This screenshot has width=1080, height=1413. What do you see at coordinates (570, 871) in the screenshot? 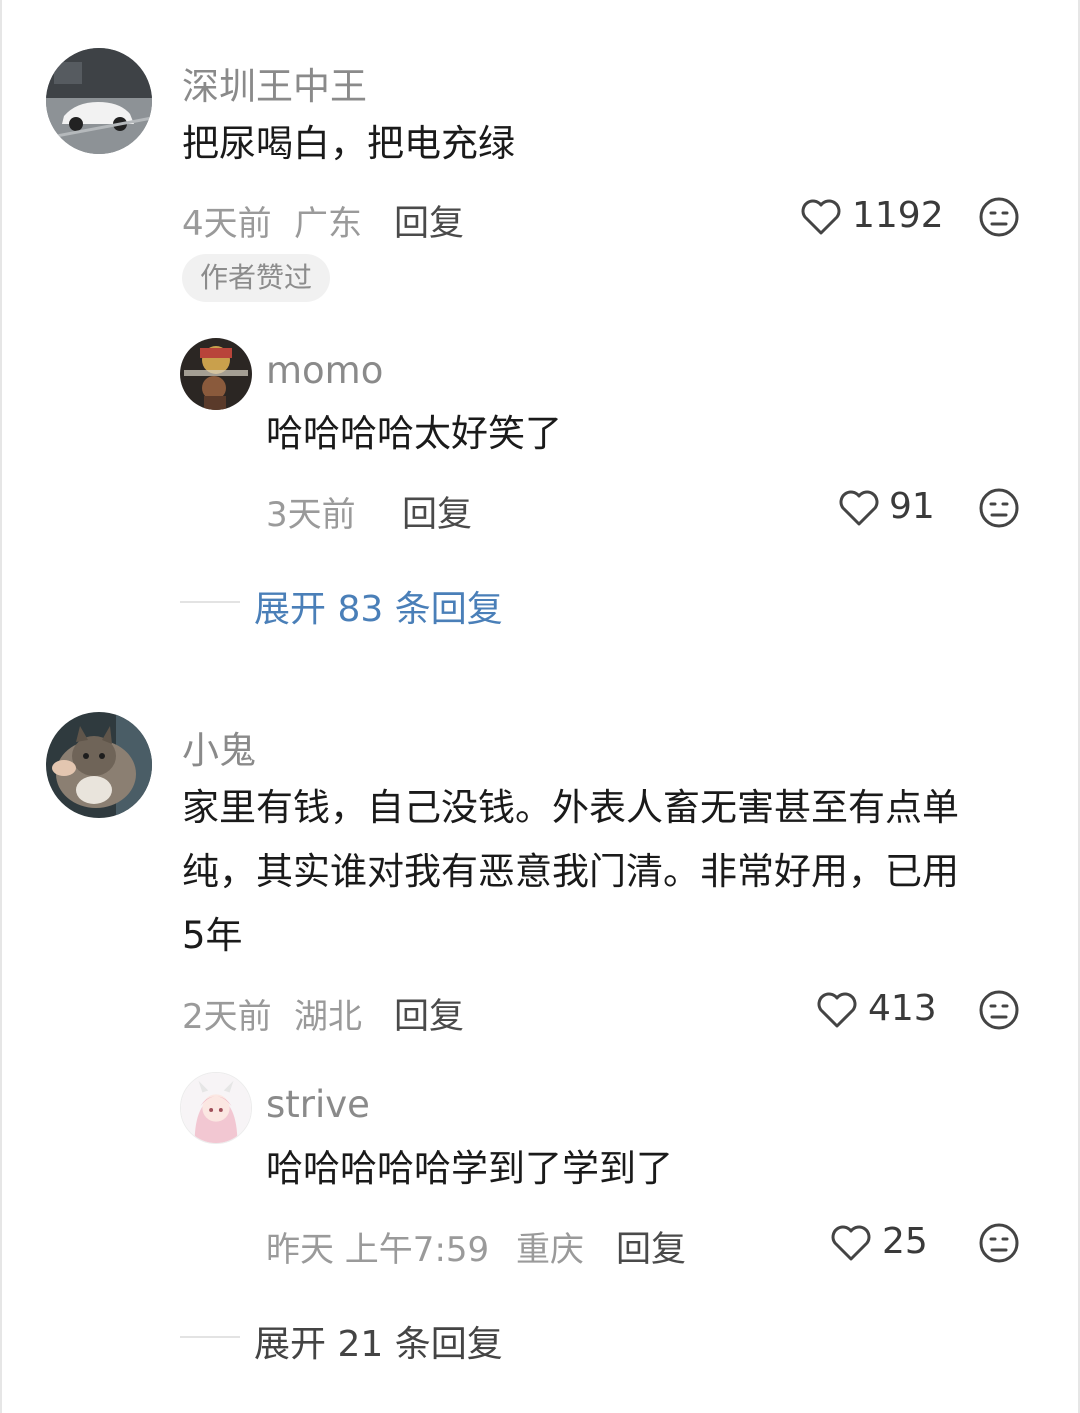
I see `comment-content-line: 纯，其实谁对我有恶意我门清。非常好用，已用` at bounding box center [570, 871].